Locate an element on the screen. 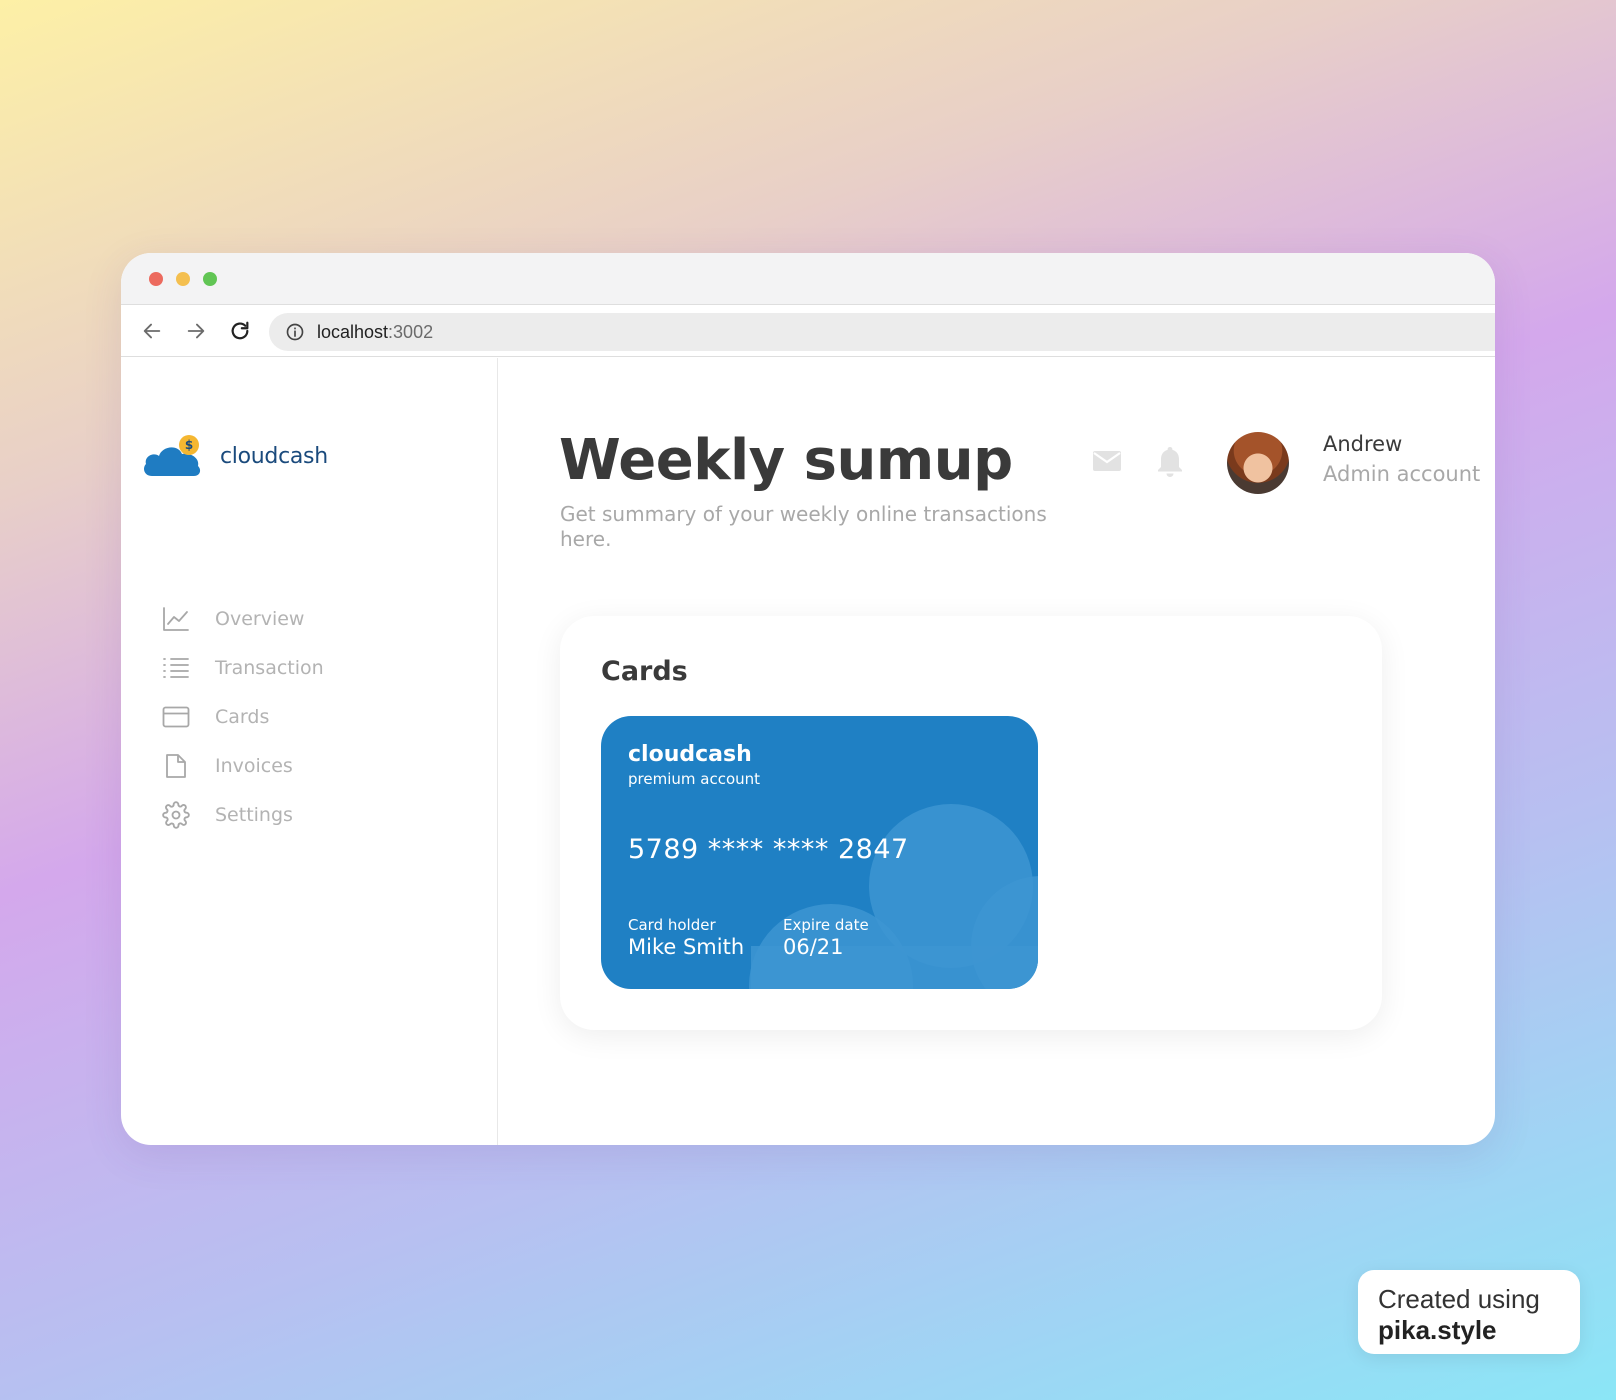 This screenshot has width=1616, height=1400. reload-icon is located at coordinates (240, 330).